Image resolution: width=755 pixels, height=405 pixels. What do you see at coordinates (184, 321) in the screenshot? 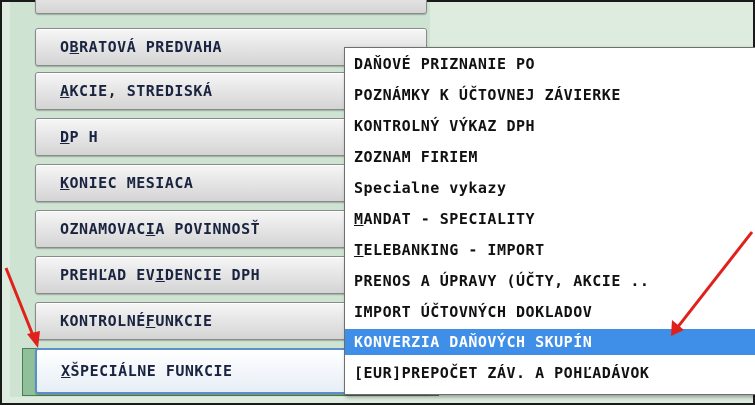
I see `label-post: UNKCIE` at bounding box center [184, 321].